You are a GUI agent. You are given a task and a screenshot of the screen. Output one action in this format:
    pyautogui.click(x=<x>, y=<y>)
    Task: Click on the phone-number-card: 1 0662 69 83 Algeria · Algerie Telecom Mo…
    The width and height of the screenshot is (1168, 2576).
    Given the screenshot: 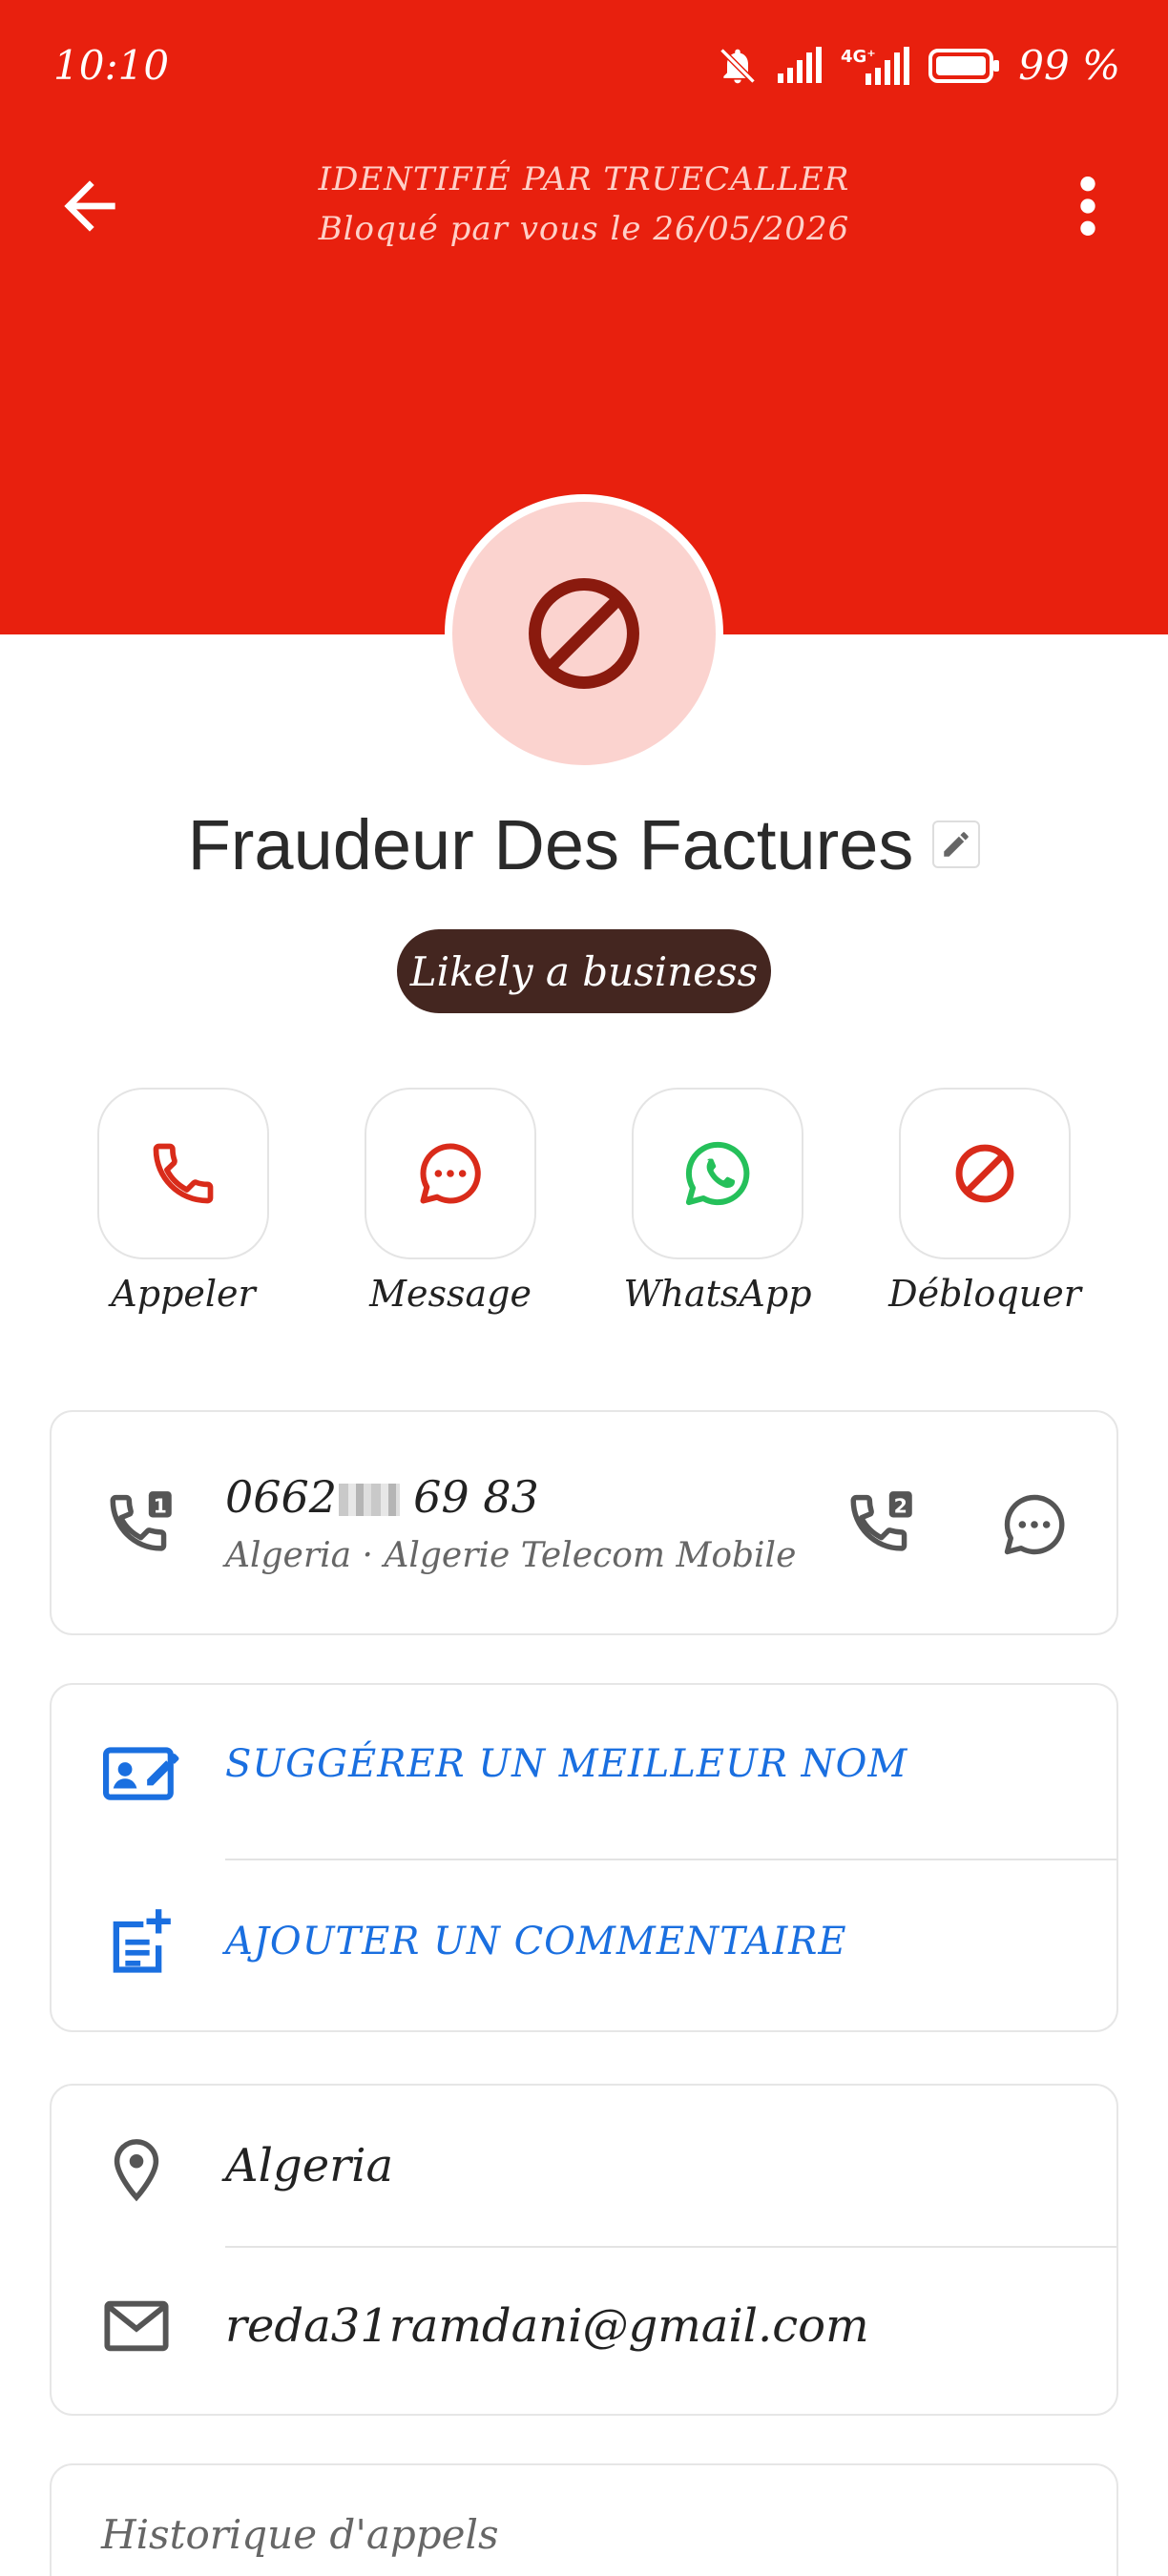 What is the action you would take?
    pyautogui.click(x=584, y=1522)
    